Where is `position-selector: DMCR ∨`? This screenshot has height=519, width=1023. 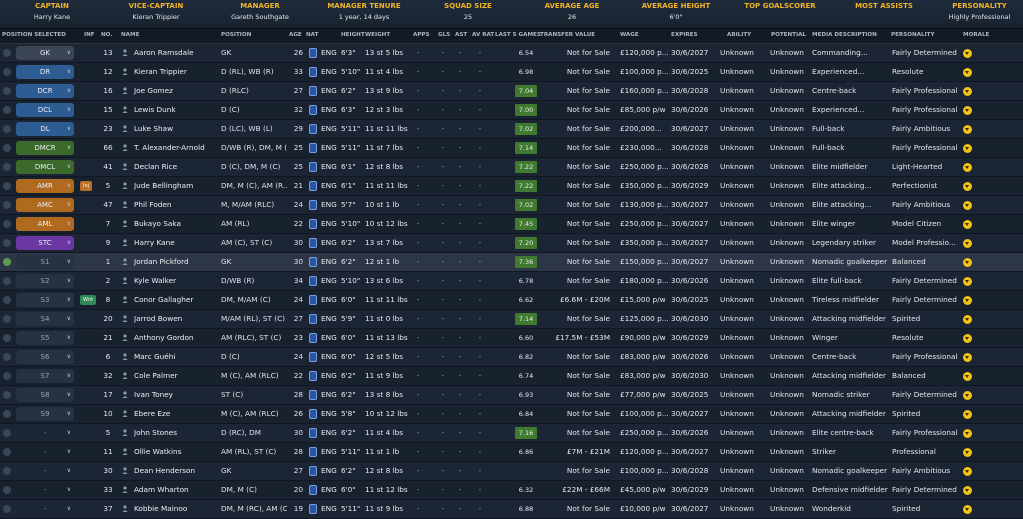
position-selector: DMCR ∨ is located at coordinates (45, 148).